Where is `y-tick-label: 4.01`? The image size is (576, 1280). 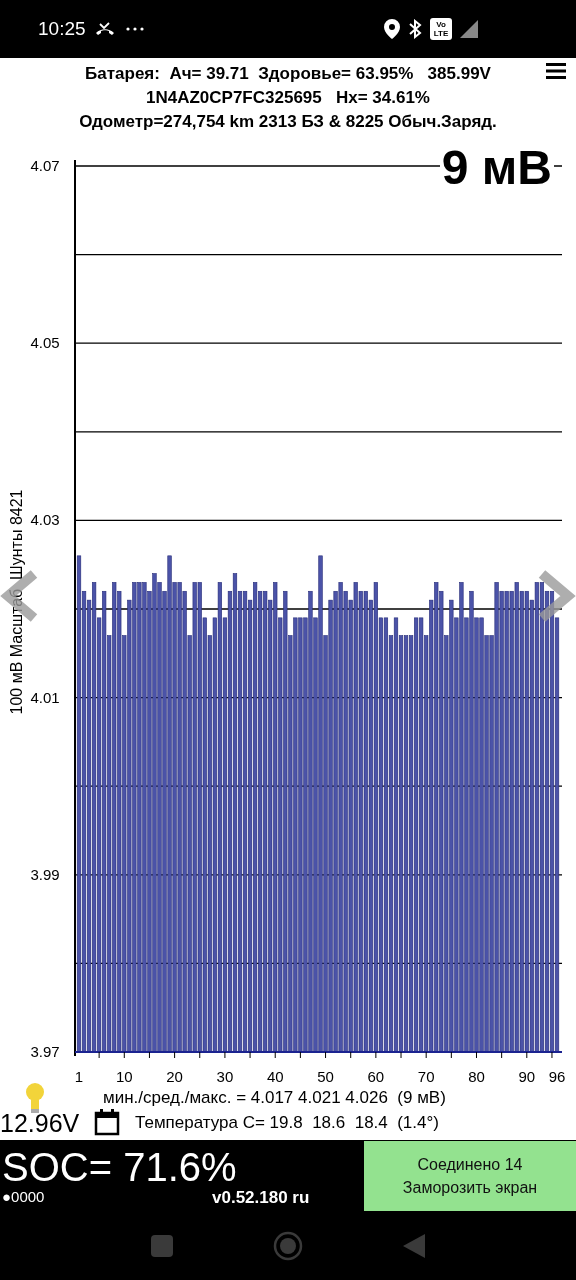 y-tick-label: 4.01 is located at coordinates (45, 697).